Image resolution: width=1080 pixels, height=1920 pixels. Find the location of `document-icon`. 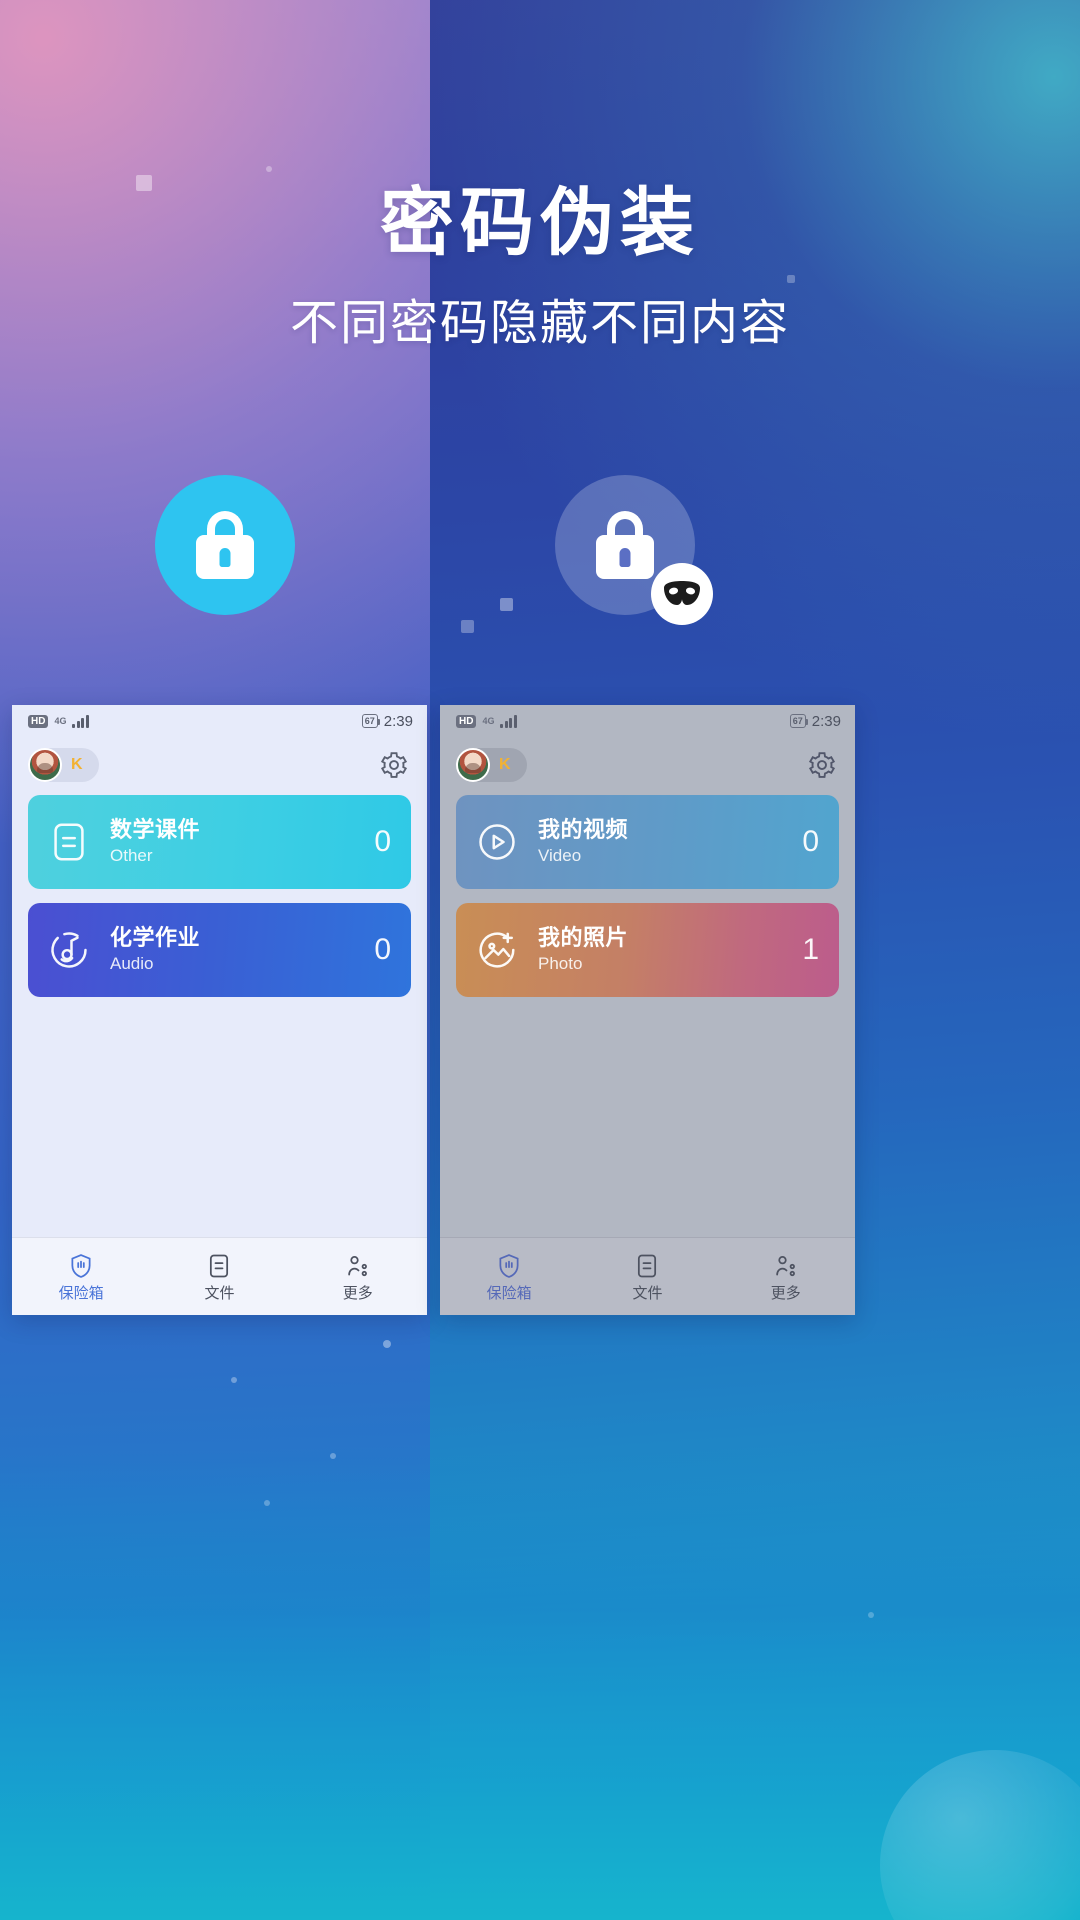

document-icon is located at coordinates (69, 842).